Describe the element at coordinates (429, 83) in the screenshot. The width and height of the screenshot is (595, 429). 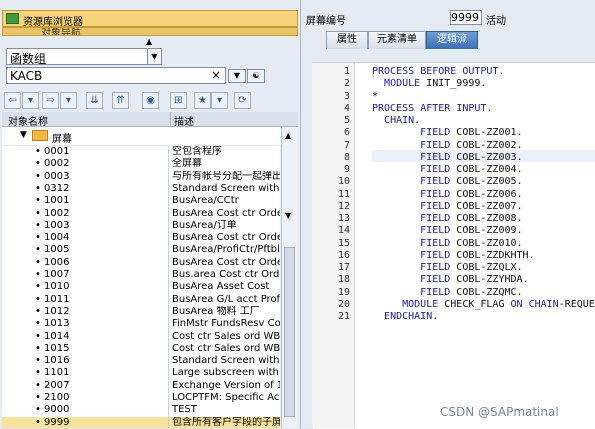
I see `code-line: MODULE INIT_9999.` at that location.